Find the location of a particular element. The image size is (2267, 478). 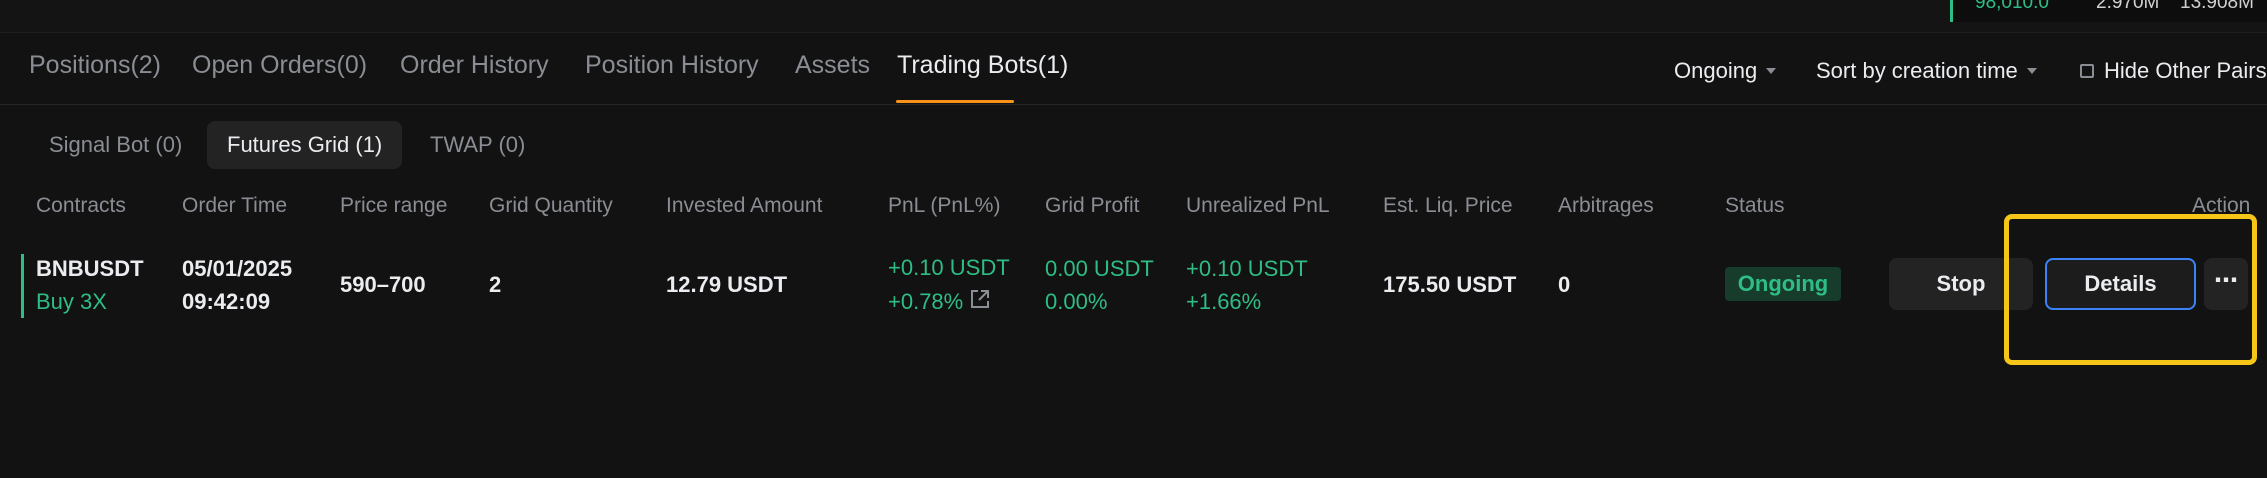

unrealized-pnl-value: +0.10 USDT is located at coordinates (1247, 268).